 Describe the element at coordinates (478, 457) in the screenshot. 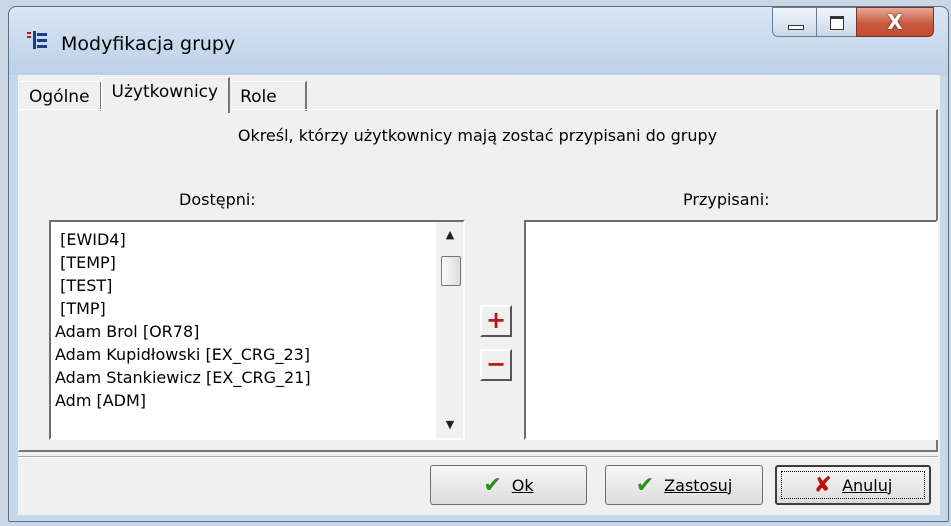

I see `footer-separator` at that location.